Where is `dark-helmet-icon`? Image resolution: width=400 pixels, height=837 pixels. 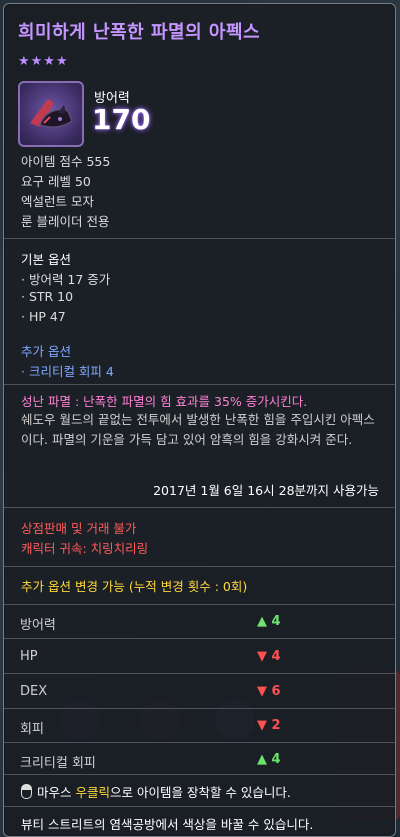 dark-helmet-icon is located at coordinates (51, 113).